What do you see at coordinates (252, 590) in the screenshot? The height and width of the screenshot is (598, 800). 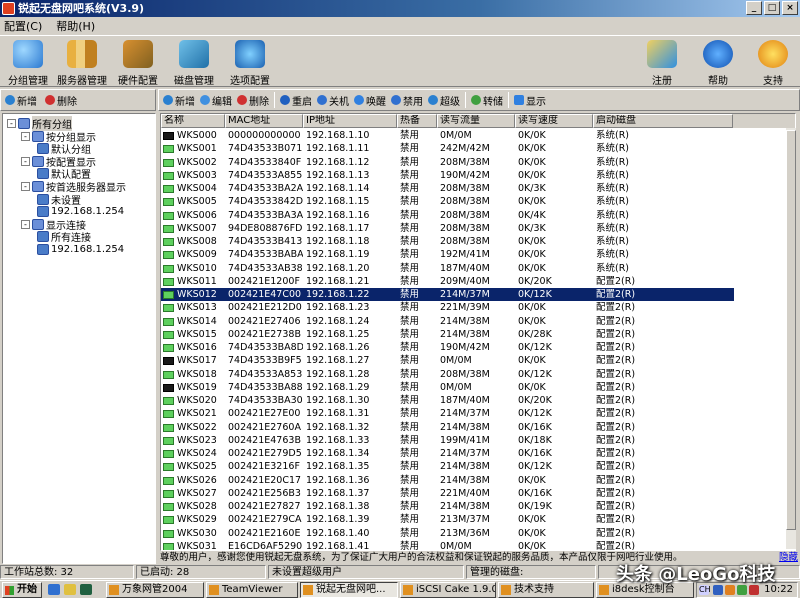 I see `taskbar-button: TeamViewer` at bounding box center [252, 590].